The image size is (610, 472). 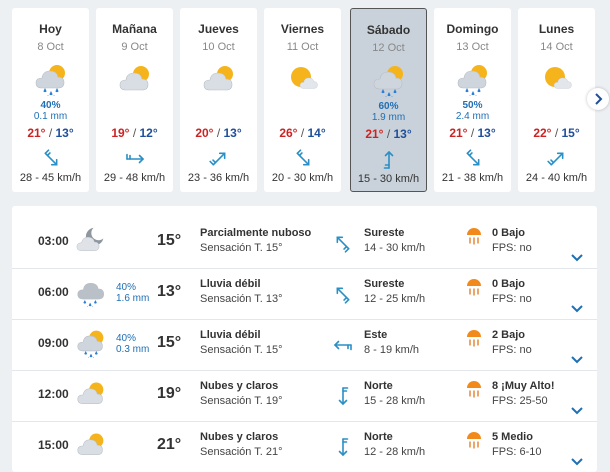 What do you see at coordinates (302, 133) in the screenshot?
I see `temperature-range: 26° / 14°` at bounding box center [302, 133].